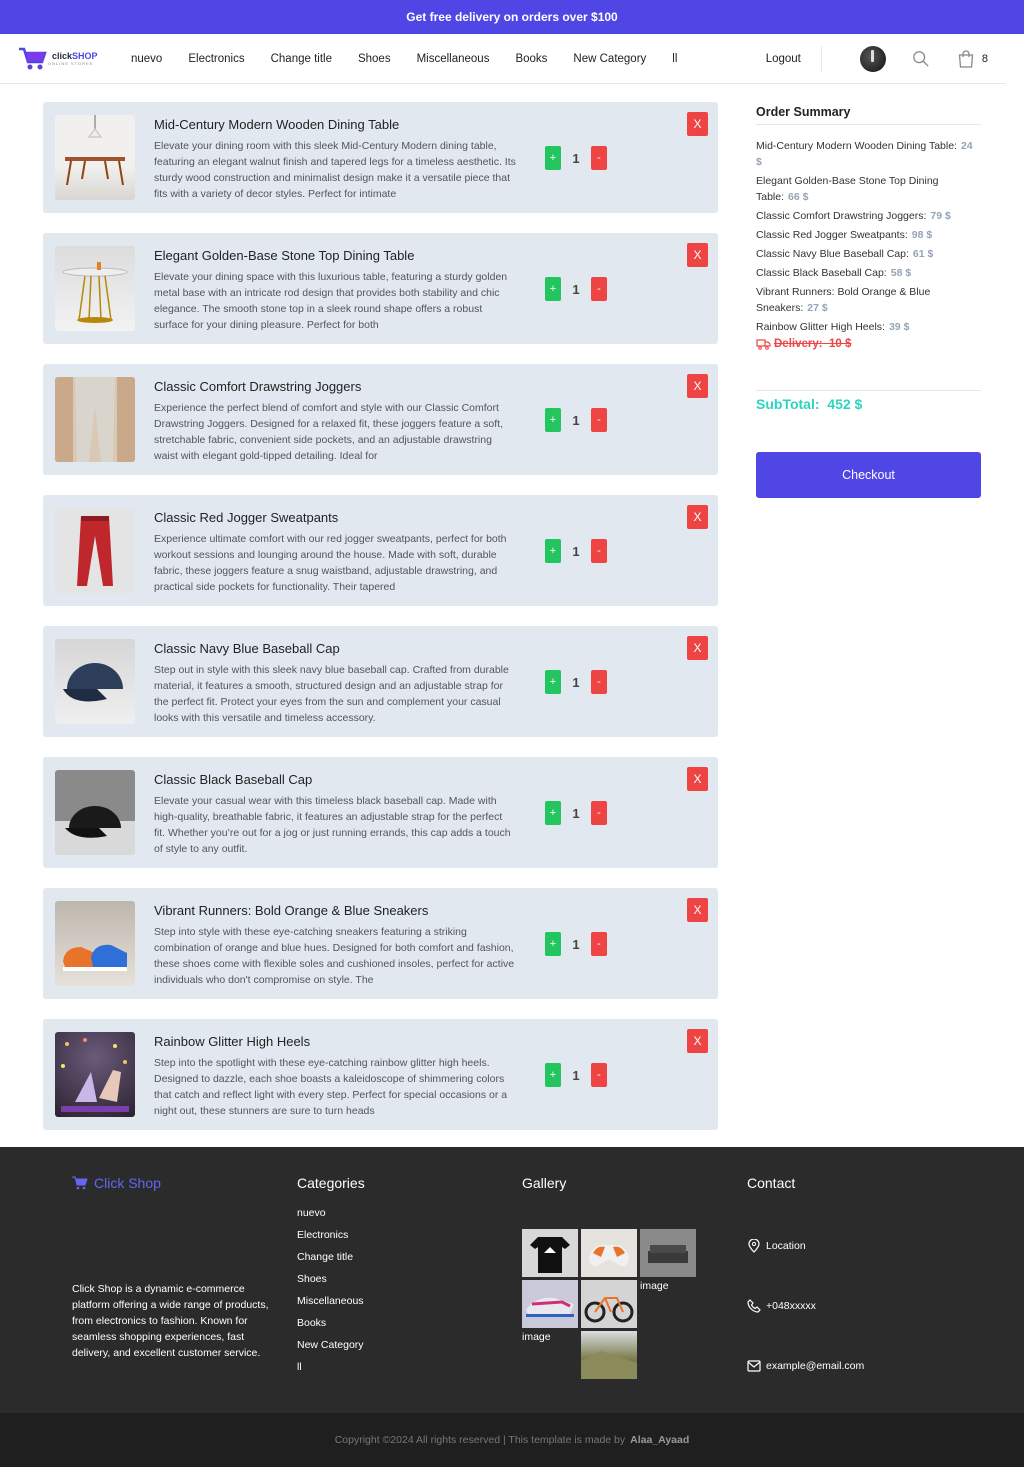 This screenshot has height=1467, width=1024. I want to click on phone-icon, so click(754, 1306).